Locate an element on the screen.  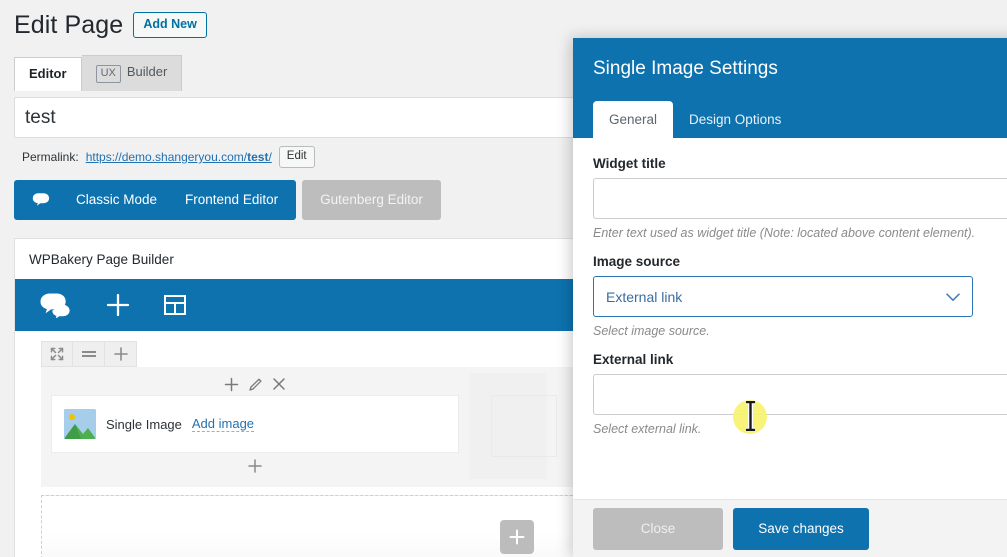
add-row-button is located at coordinates (517, 537).